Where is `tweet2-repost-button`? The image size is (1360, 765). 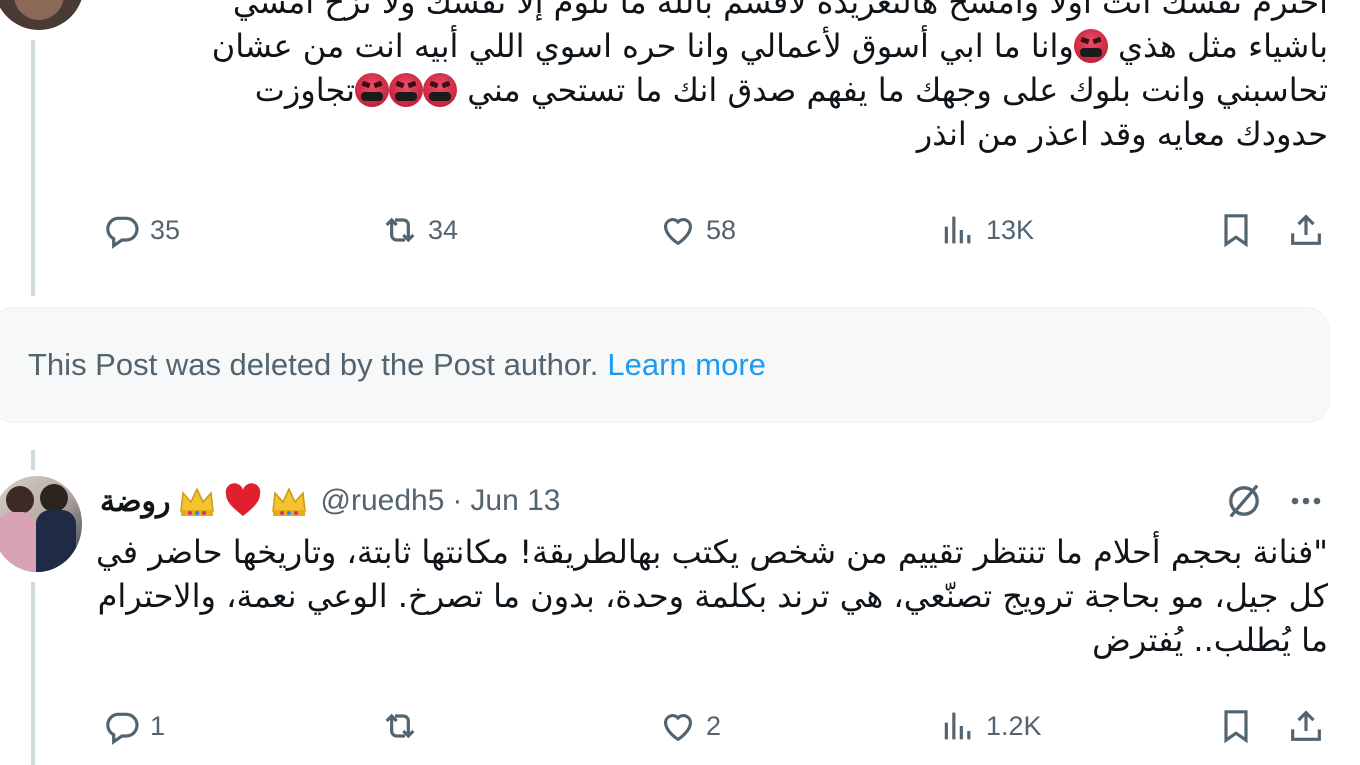
tweet2-repost-button is located at coordinates (404, 726).